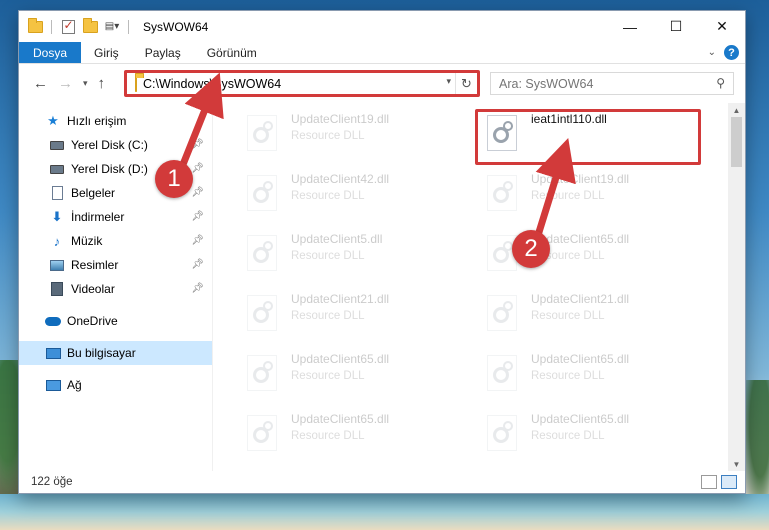 The image size is (769, 530). Describe the element at coordinates (115, 241) in the screenshot. I see `sidebar-item-music: ♪ Müzik 📌︎` at that location.